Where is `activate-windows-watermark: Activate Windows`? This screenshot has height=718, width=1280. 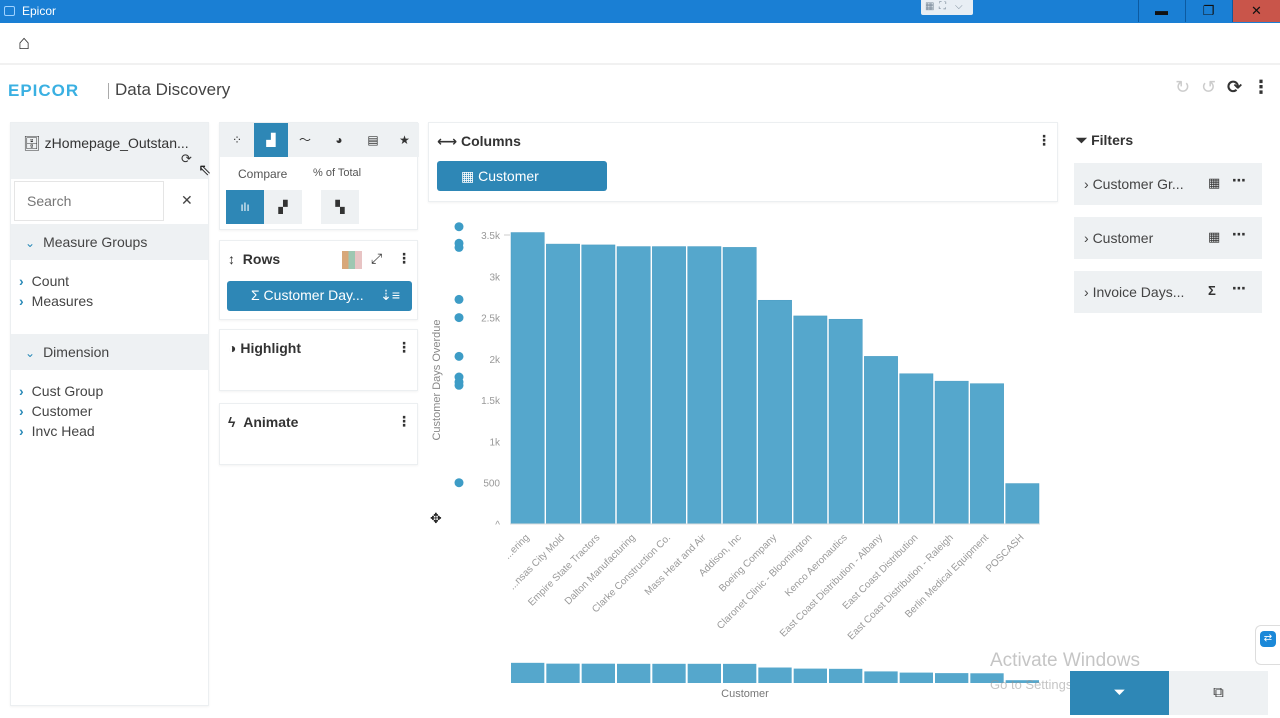
activate-windows-watermark: Activate Windows is located at coordinates (1065, 660).